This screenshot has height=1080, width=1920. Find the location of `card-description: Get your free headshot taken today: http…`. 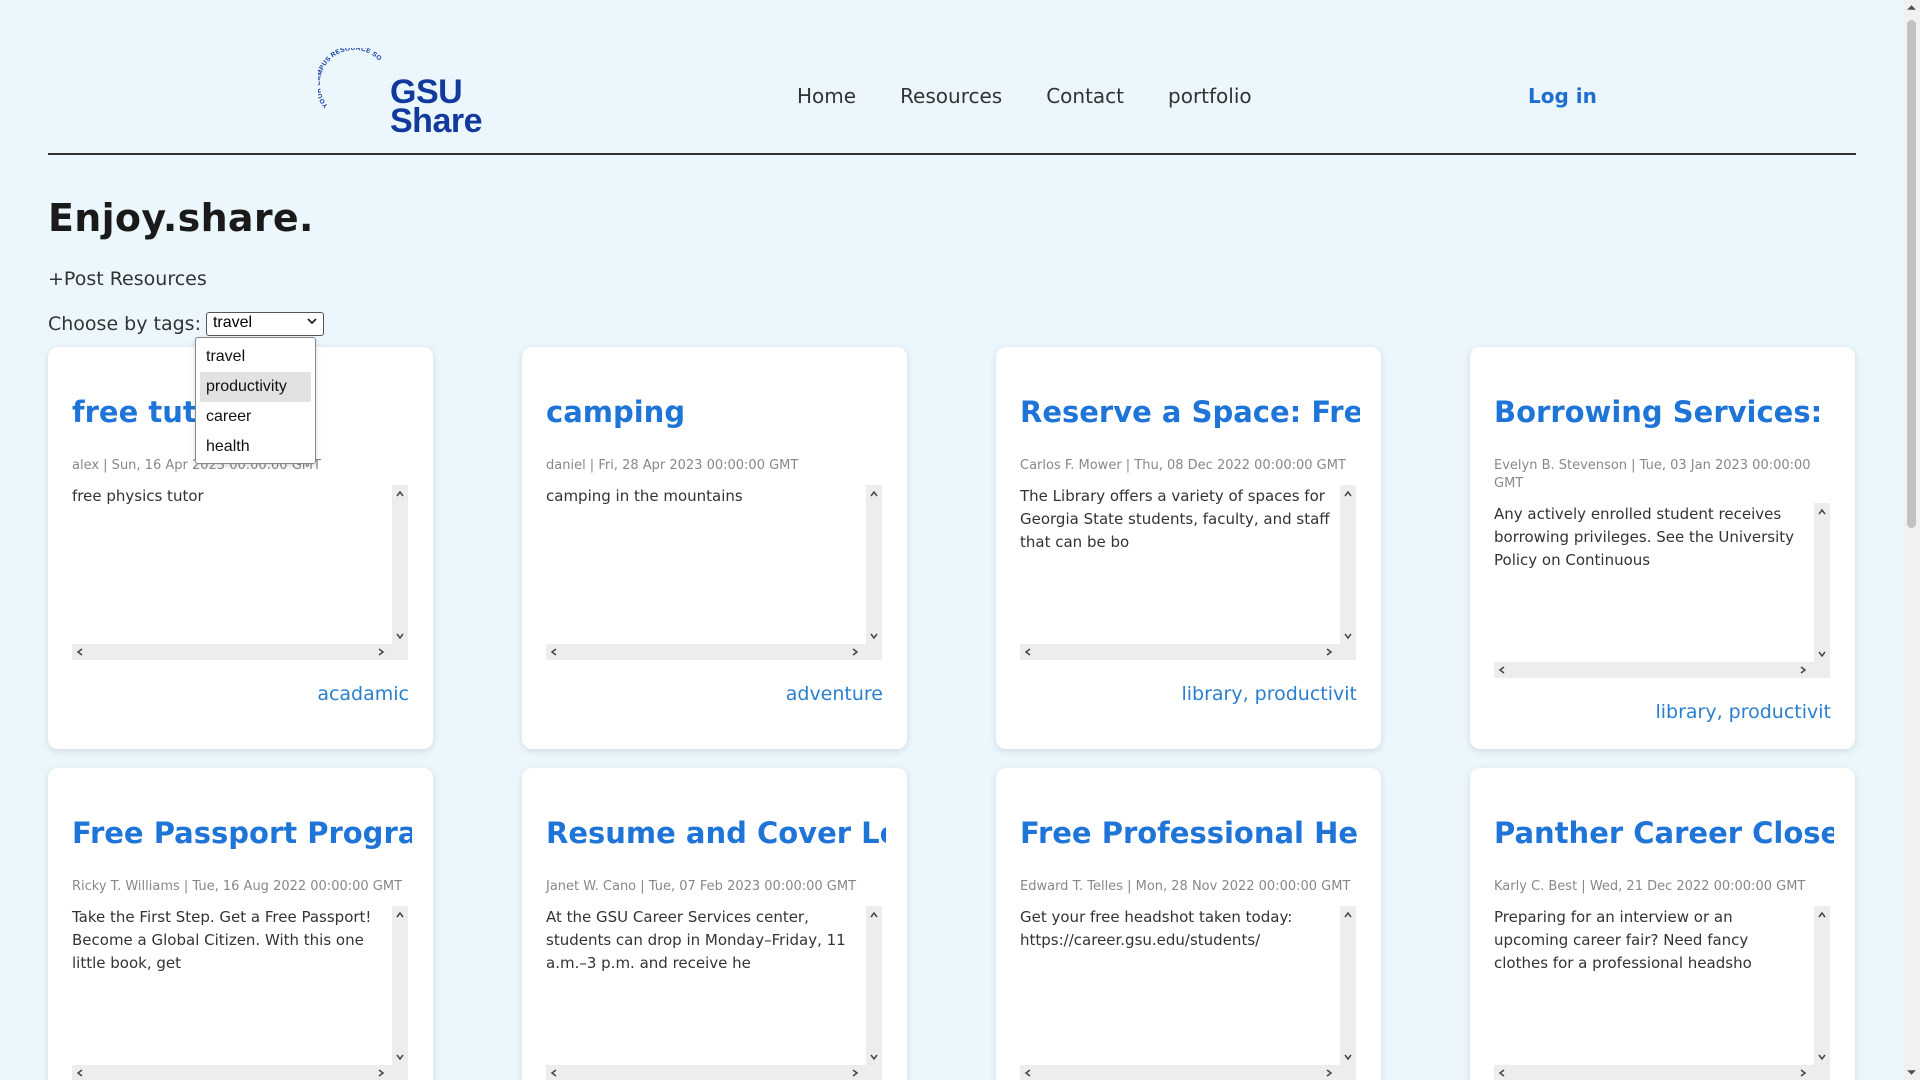

card-description: Get your free headshot taken today: http… is located at coordinates (1188, 993).